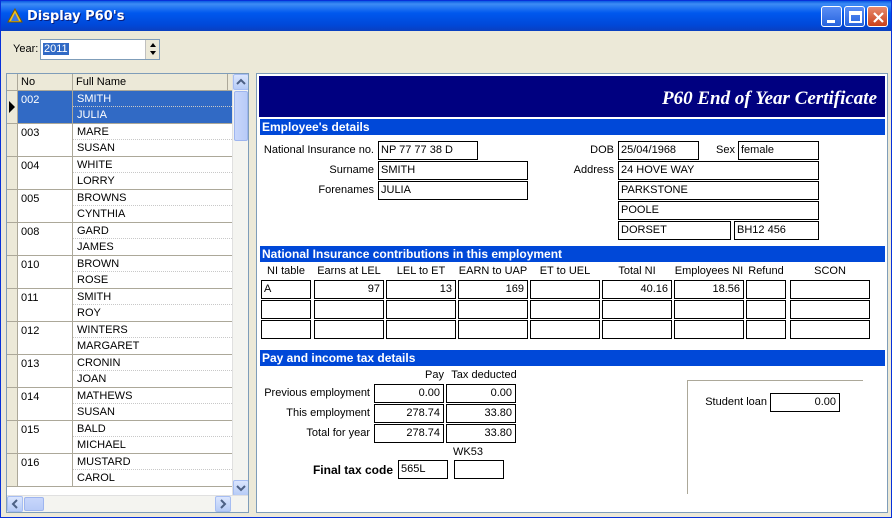 The image size is (892, 518). I want to click on employee-surname: BALD, so click(153, 429).